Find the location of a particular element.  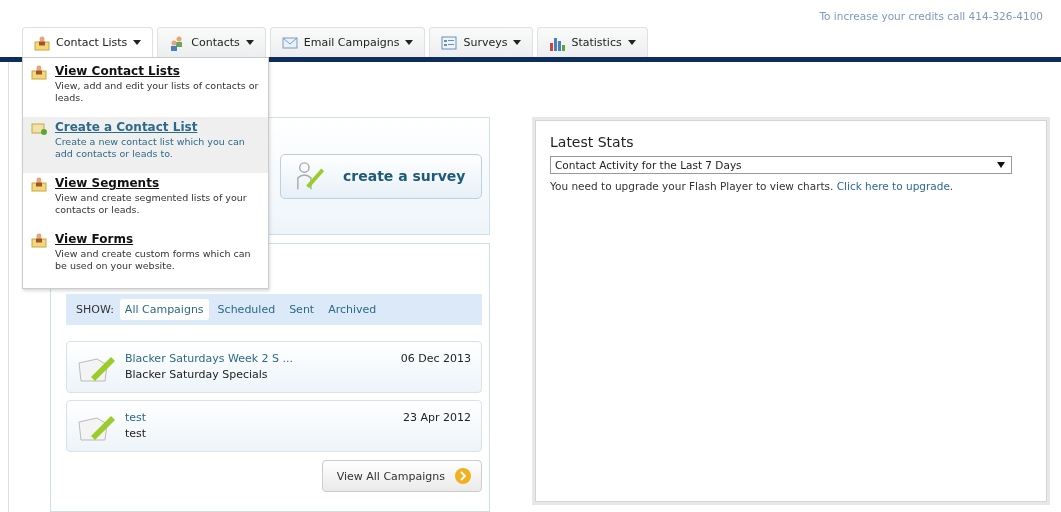

menu-item: View Segments View and create segmented lists of your contacts or leads. is located at coordinates (145, 201).